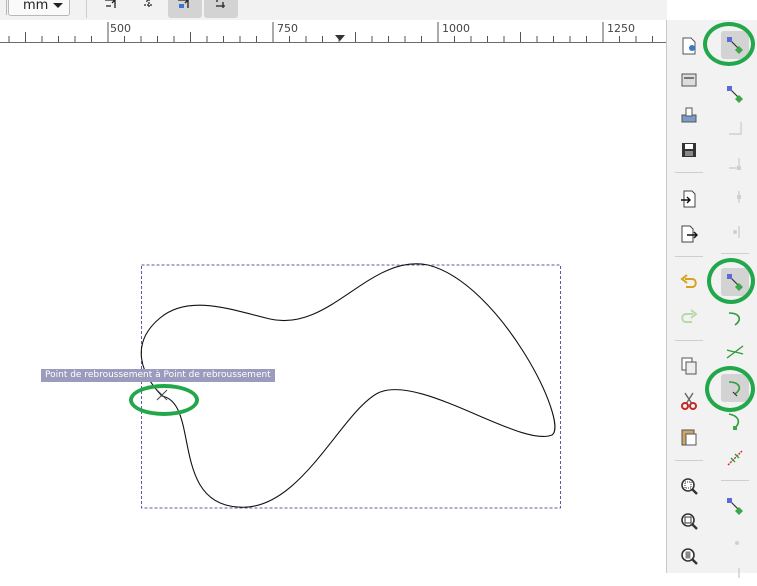 Image resolution: width=757 pixels, height=586 pixels. I want to click on snap-bbox-edges-button, so click(735, 128).